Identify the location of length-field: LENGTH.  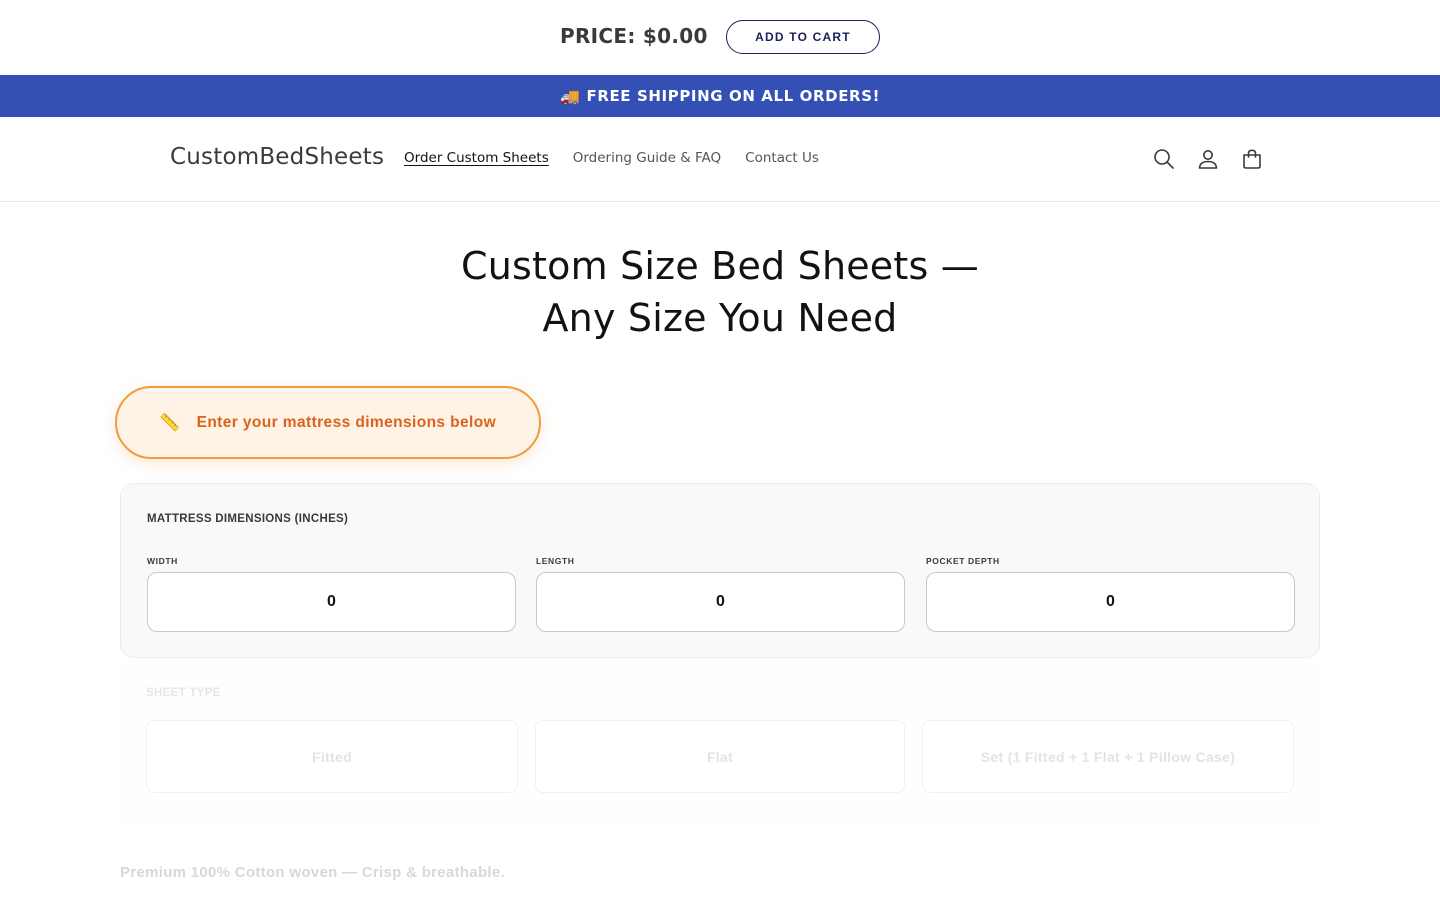
(720, 594).